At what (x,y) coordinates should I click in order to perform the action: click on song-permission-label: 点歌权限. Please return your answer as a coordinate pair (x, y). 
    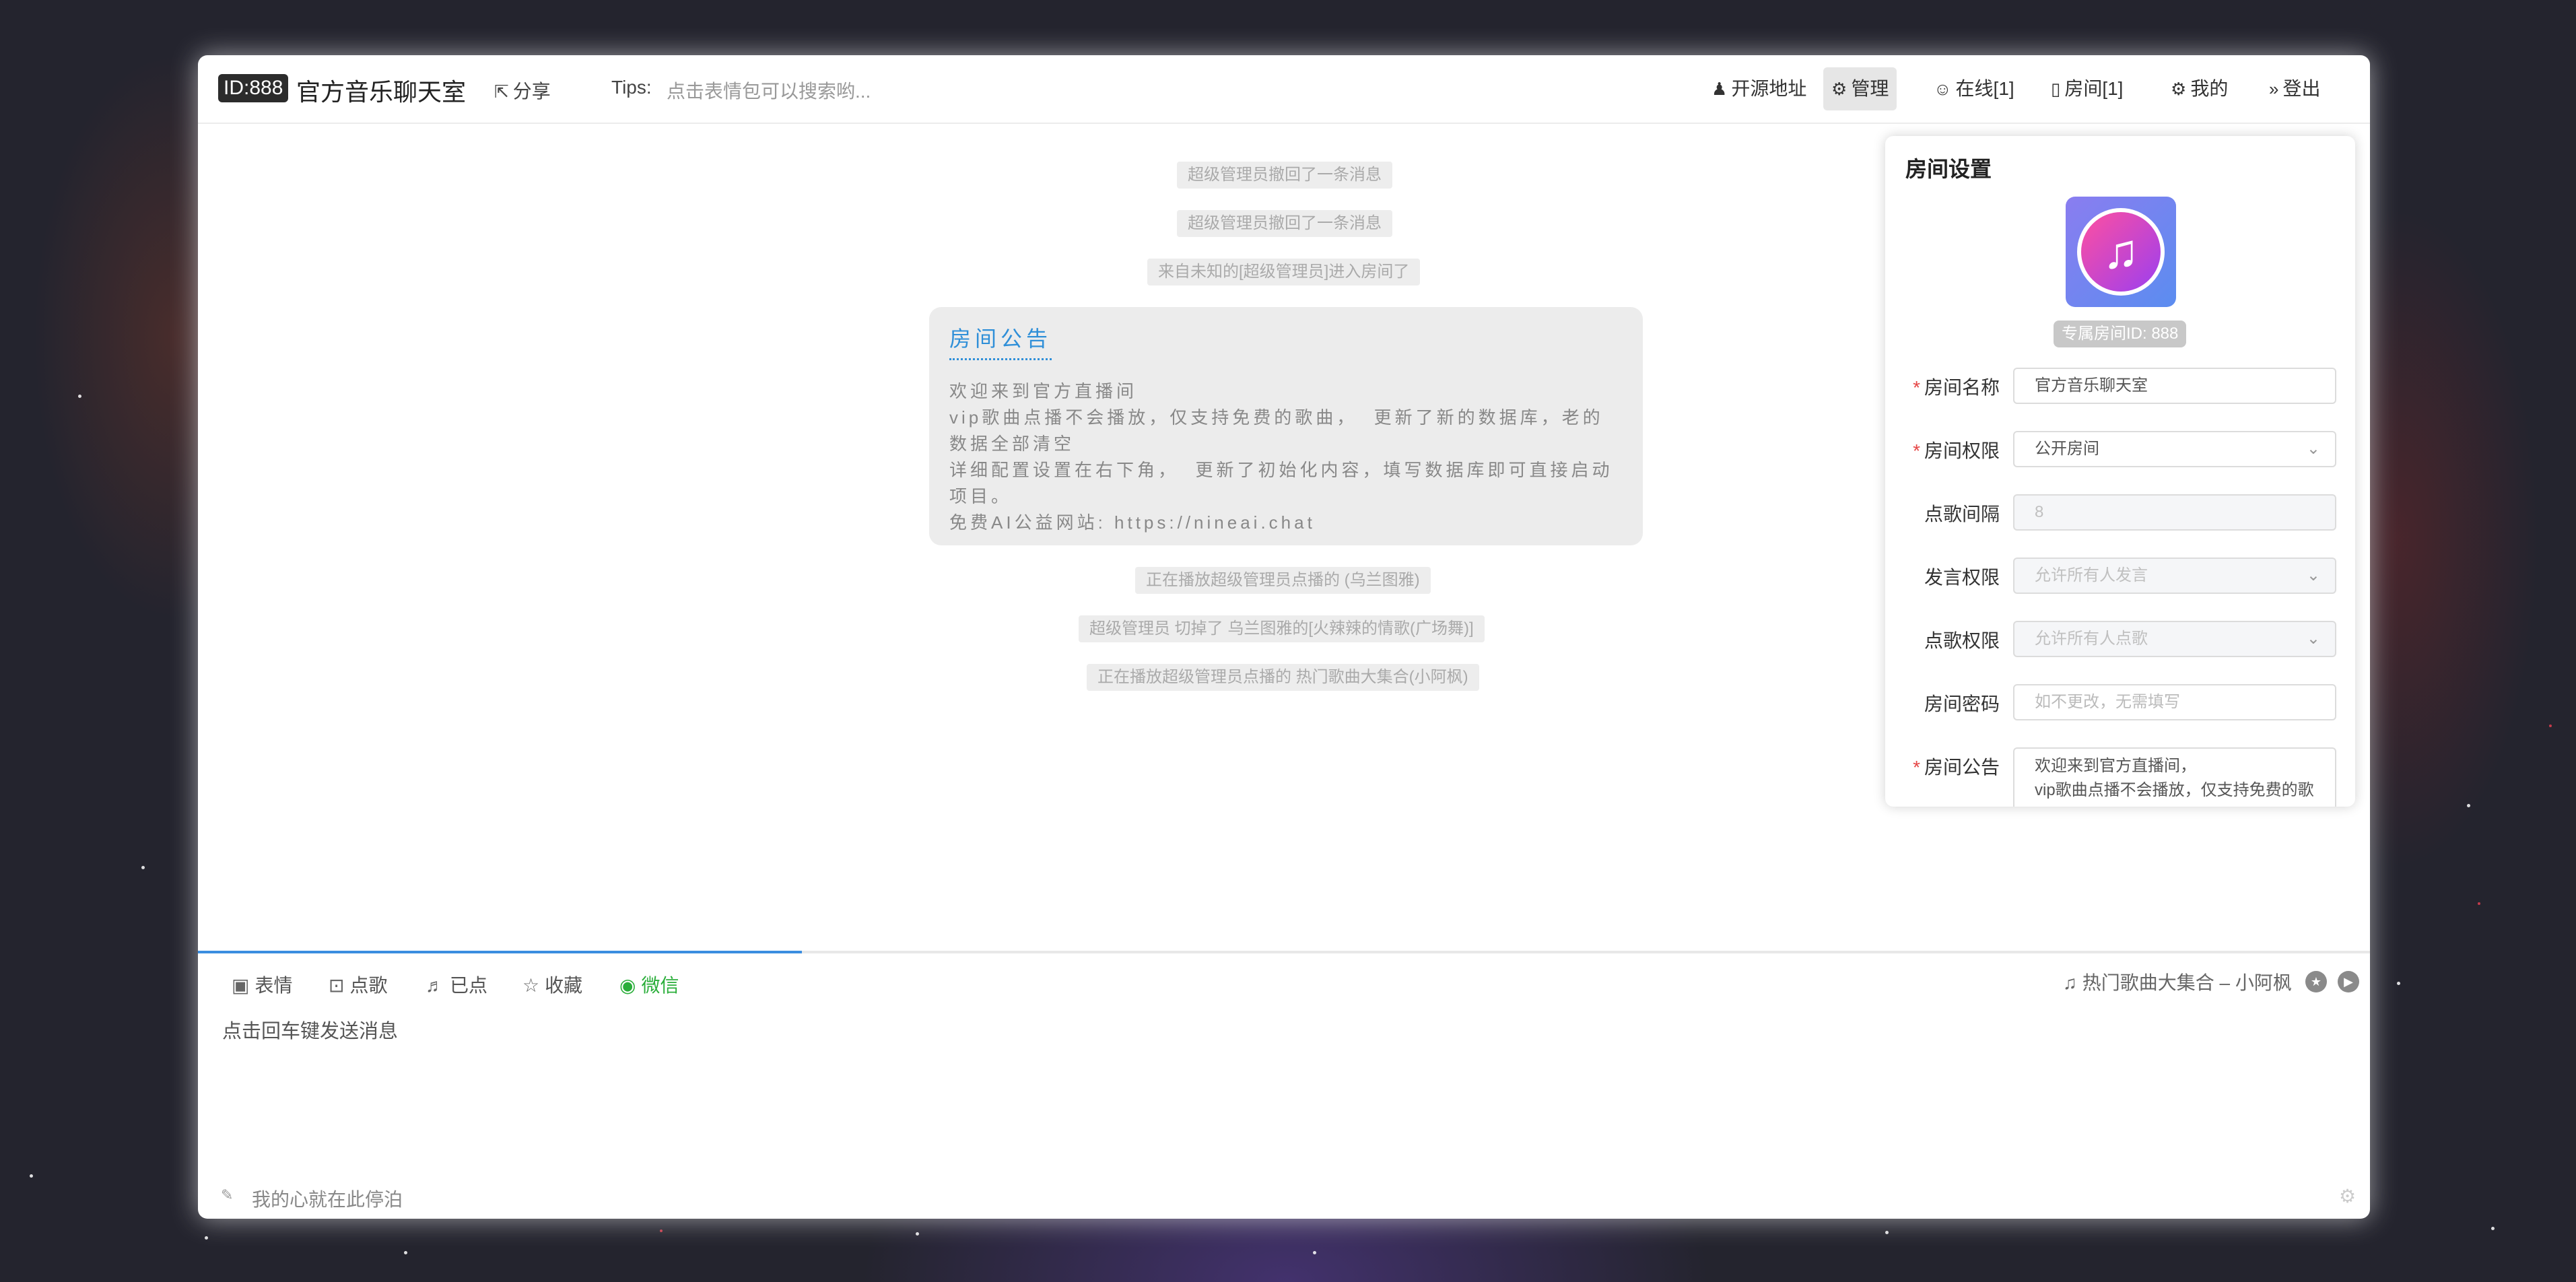
    Looking at the image, I should click on (1962, 641).